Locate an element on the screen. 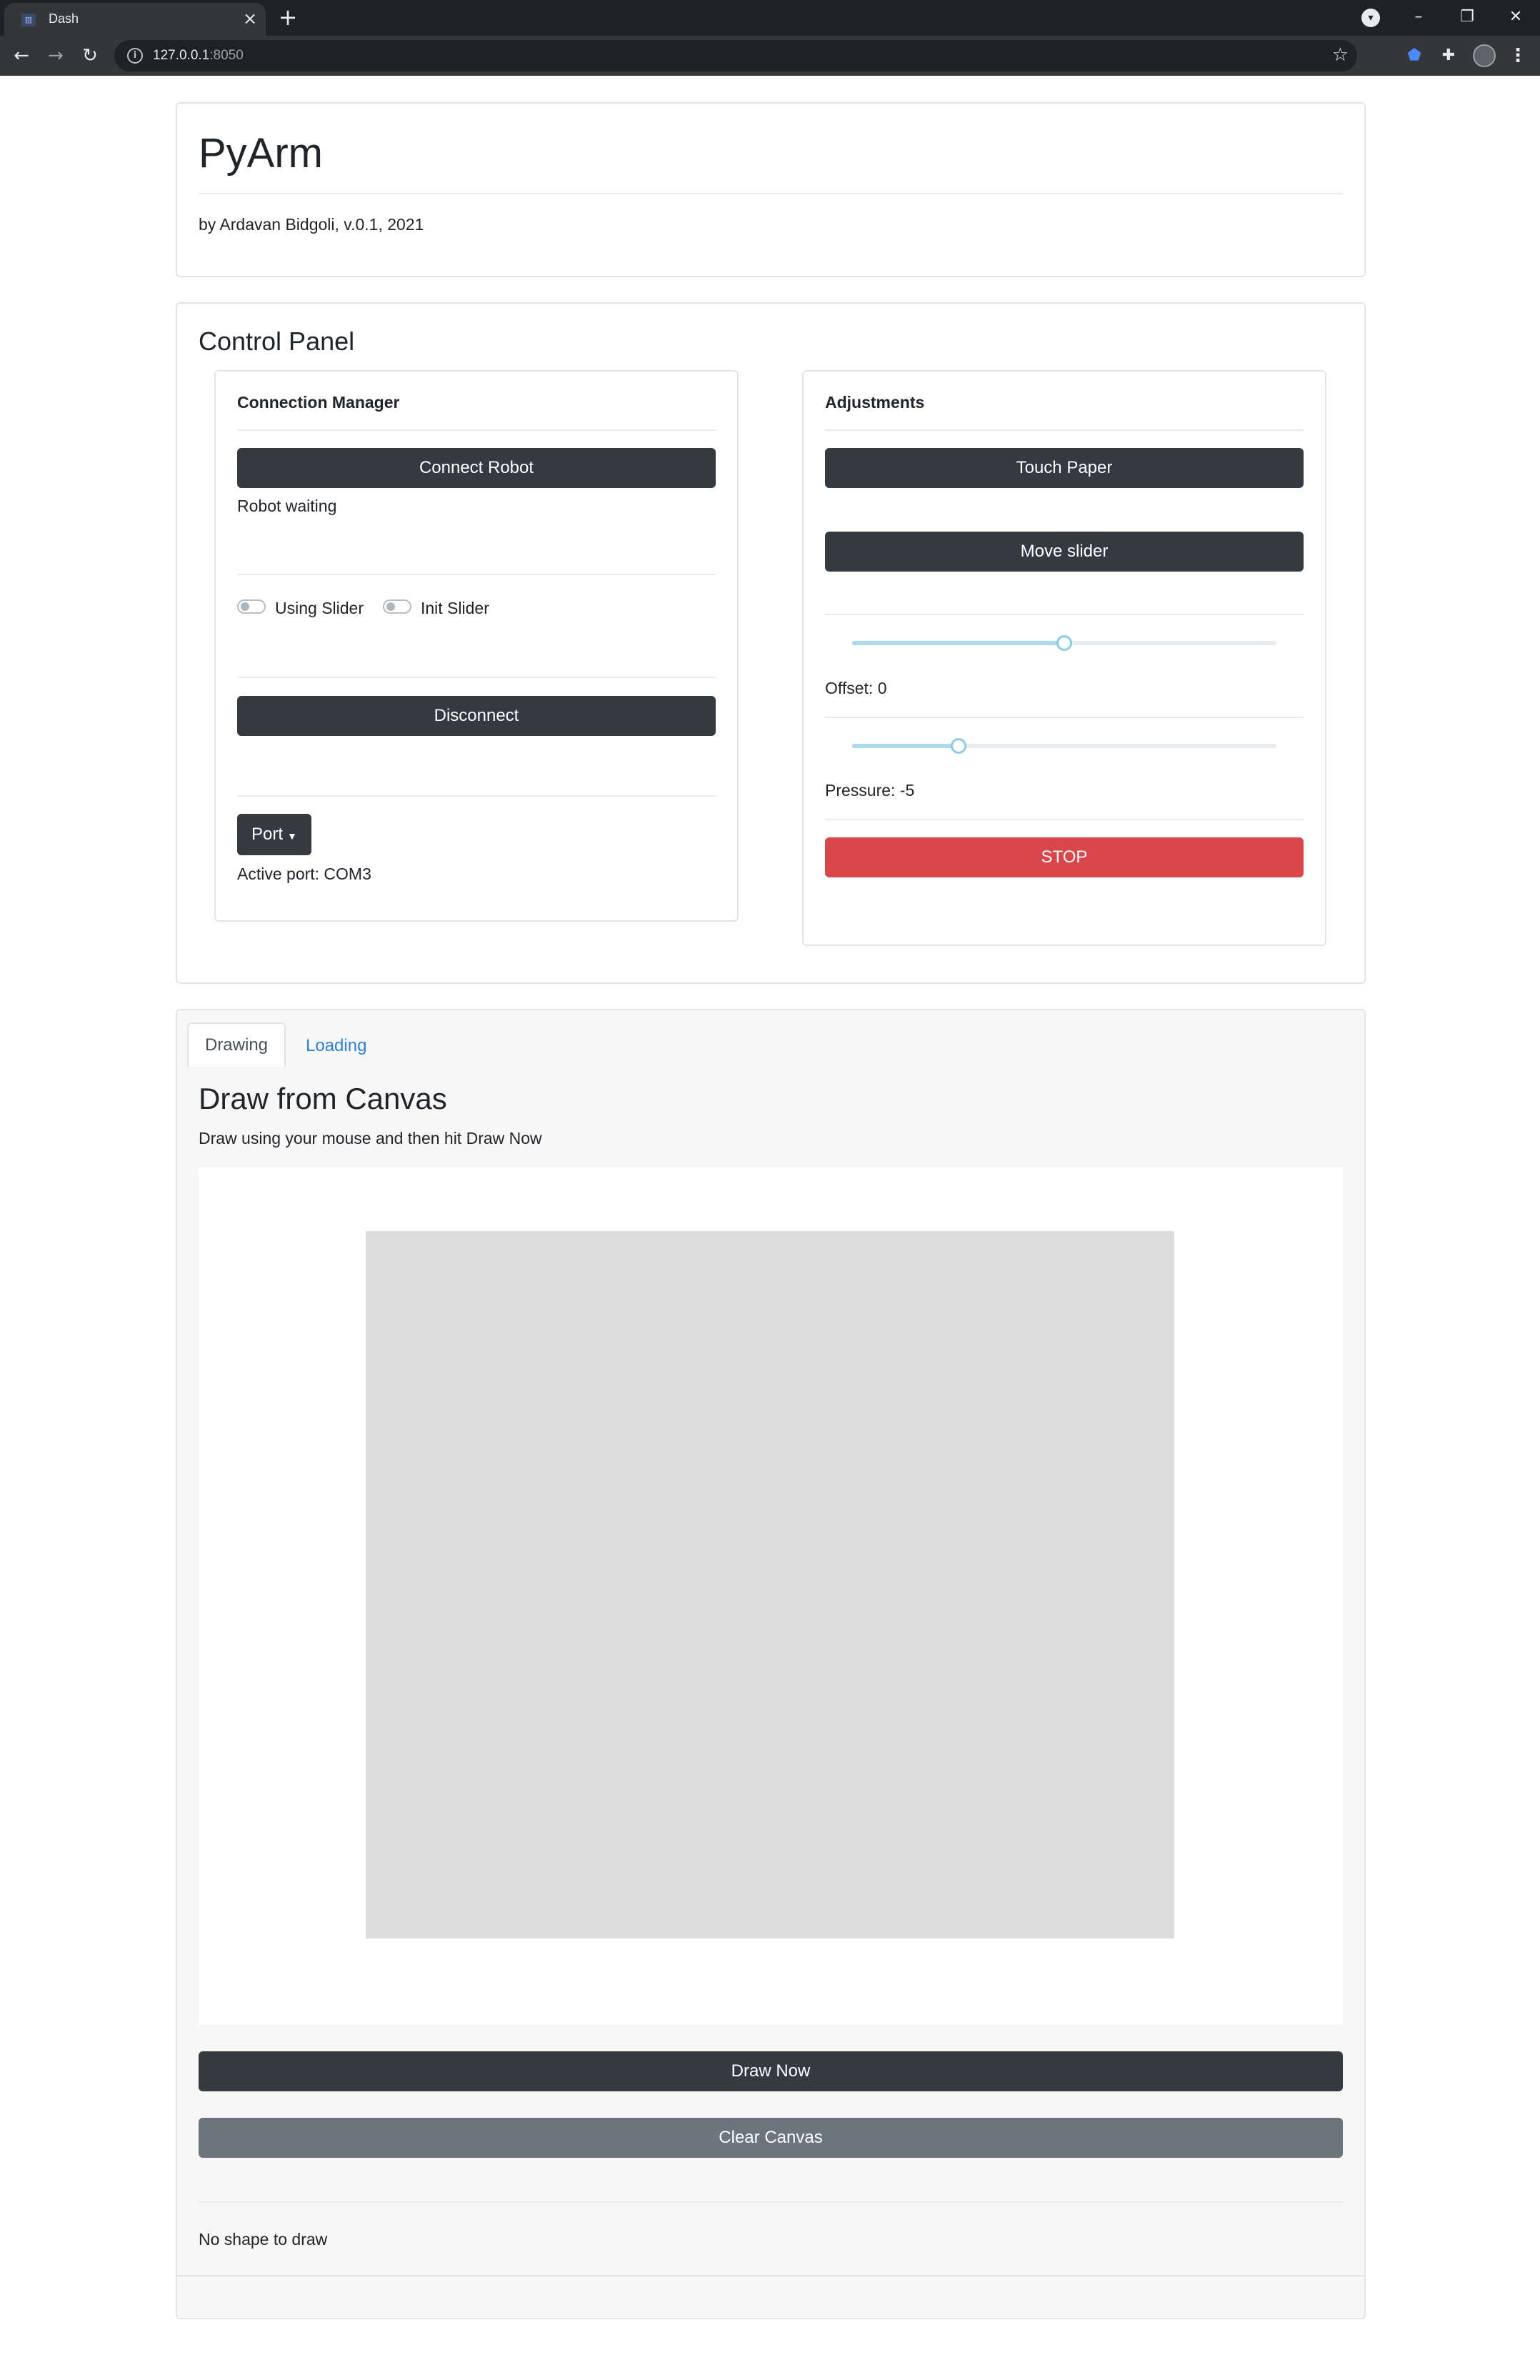 The height and width of the screenshot is (2380, 1540). url-port: :8050 is located at coordinates (226, 55).